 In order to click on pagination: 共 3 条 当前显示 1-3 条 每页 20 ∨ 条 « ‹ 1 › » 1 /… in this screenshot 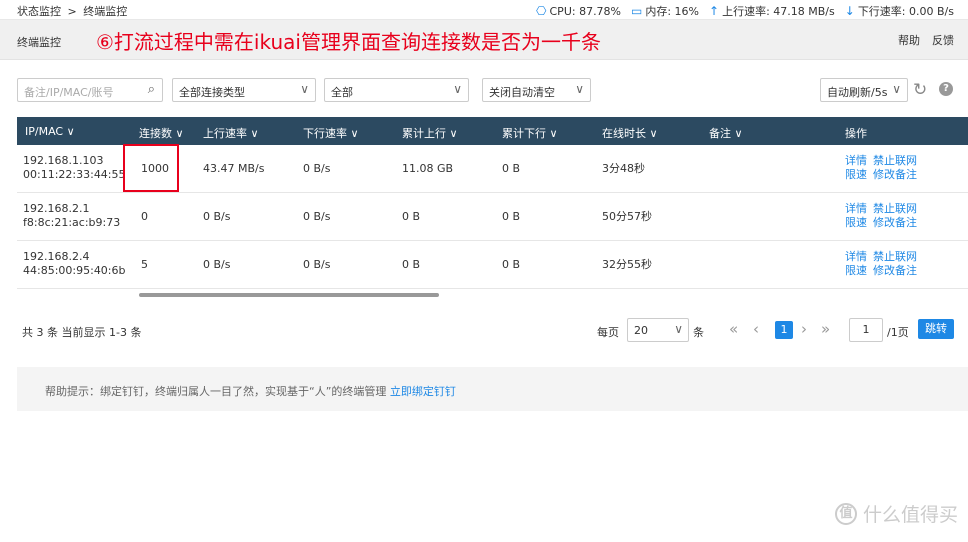, I will do `click(487, 330)`.